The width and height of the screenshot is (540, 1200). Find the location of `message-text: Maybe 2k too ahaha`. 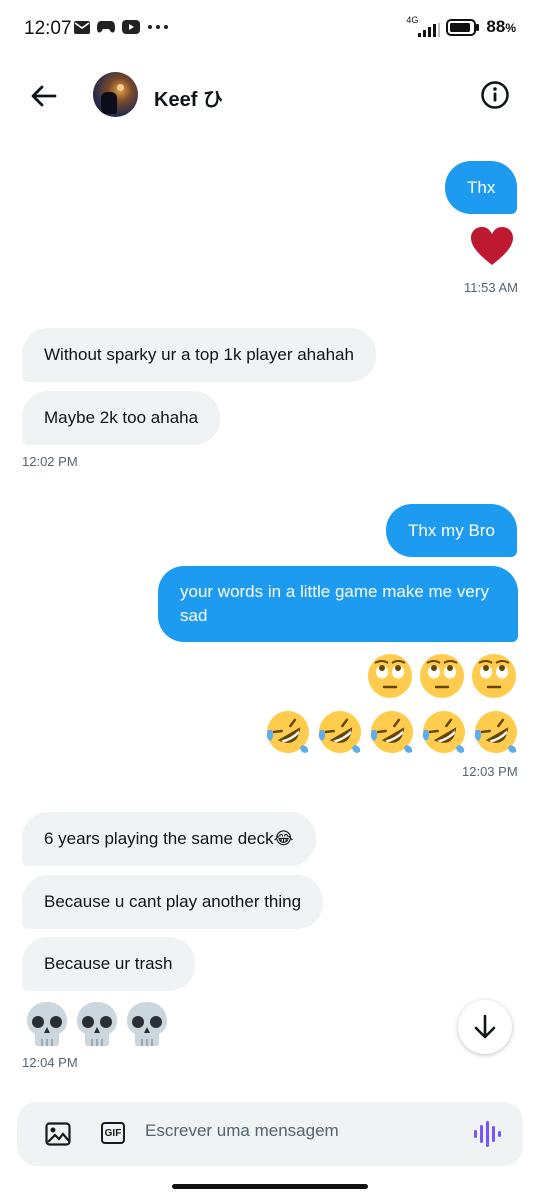

message-text: Maybe 2k too ahaha is located at coordinates (121, 417).